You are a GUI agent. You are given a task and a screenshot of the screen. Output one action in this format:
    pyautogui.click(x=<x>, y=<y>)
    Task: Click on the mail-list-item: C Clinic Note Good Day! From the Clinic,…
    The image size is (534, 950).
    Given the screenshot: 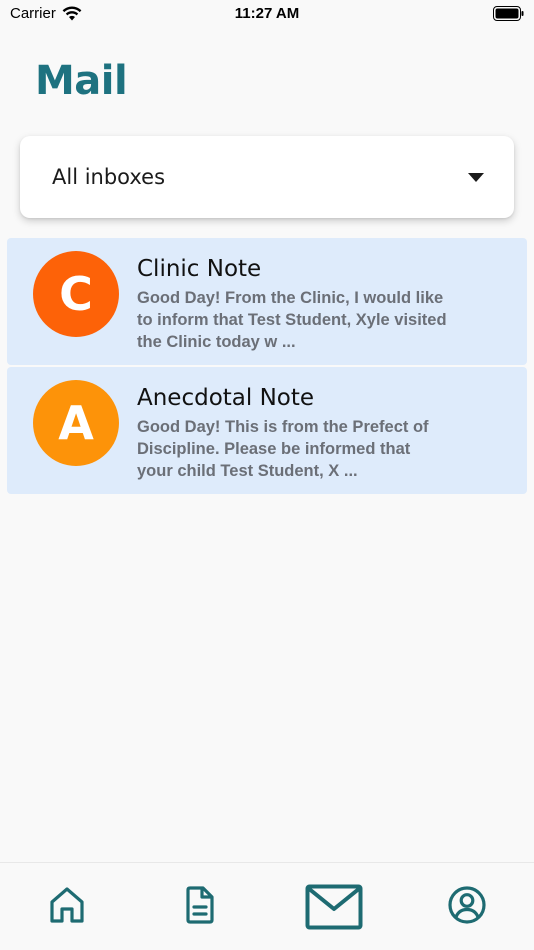 What is the action you would take?
    pyautogui.click(x=267, y=301)
    